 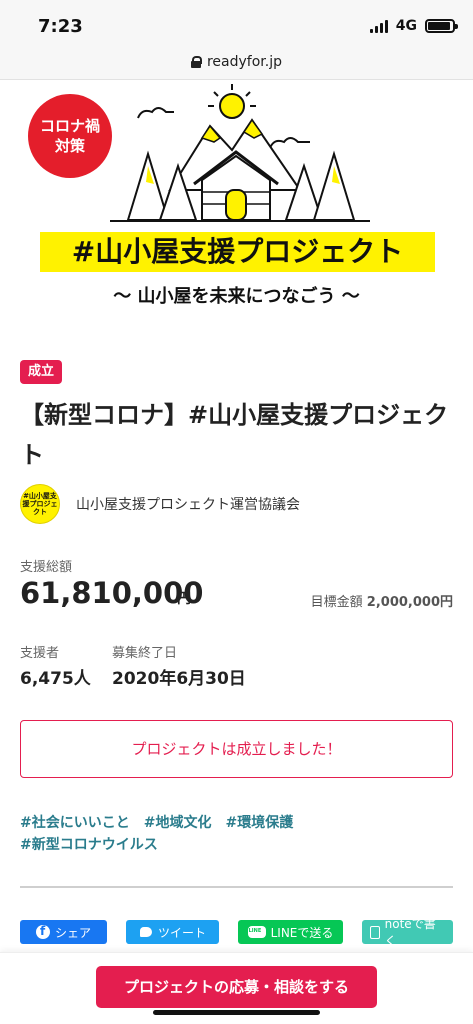 What do you see at coordinates (378, 26) in the screenshot?
I see `signal-icon` at bounding box center [378, 26].